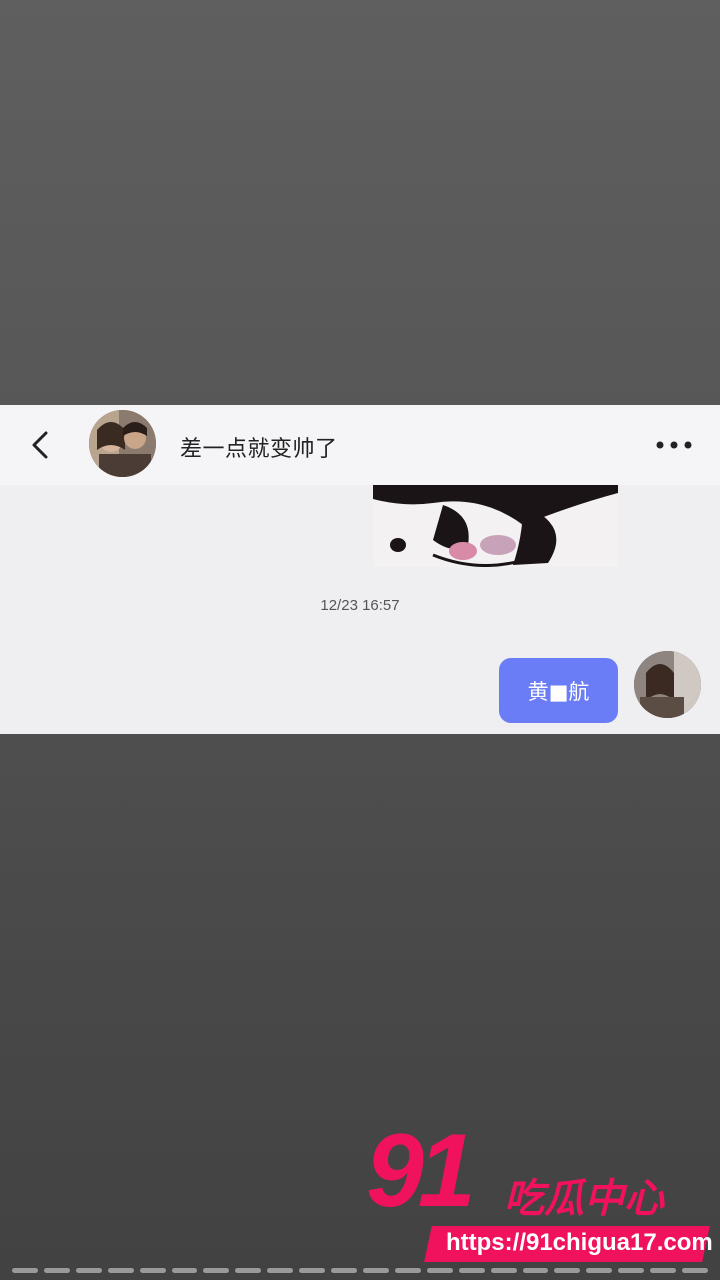 Image resolution: width=720 pixels, height=1280 pixels. I want to click on watermark-title: 吃瓜中心, so click(584, 1199).